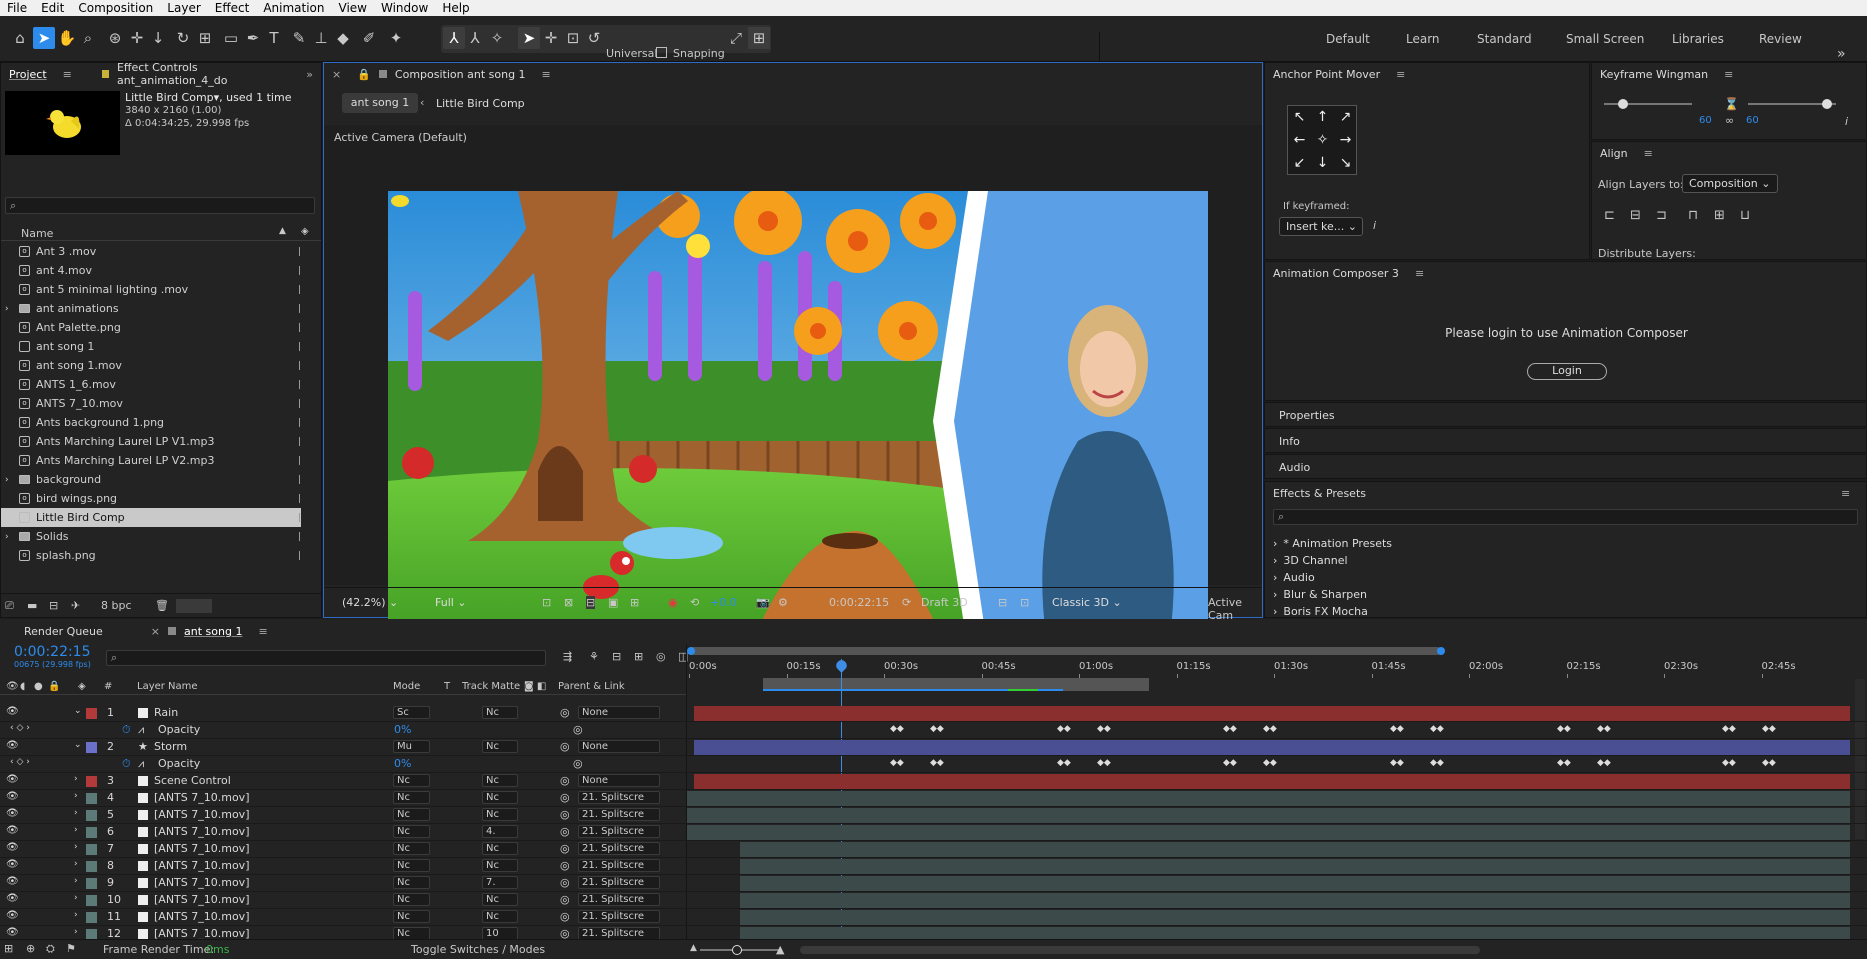 This screenshot has height=959, width=1867. What do you see at coordinates (759, 38) in the screenshot?
I see `snap-grid-icon: ⊞` at bounding box center [759, 38].